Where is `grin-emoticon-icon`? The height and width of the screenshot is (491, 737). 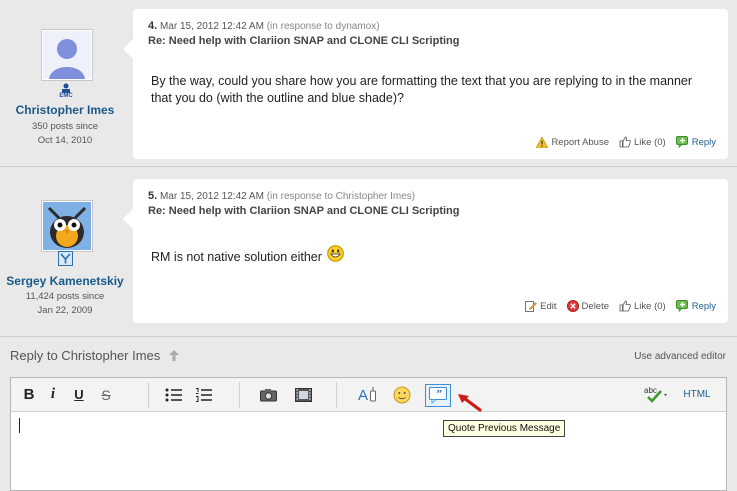
grin-emoticon-icon is located at coordinates (336, 253).